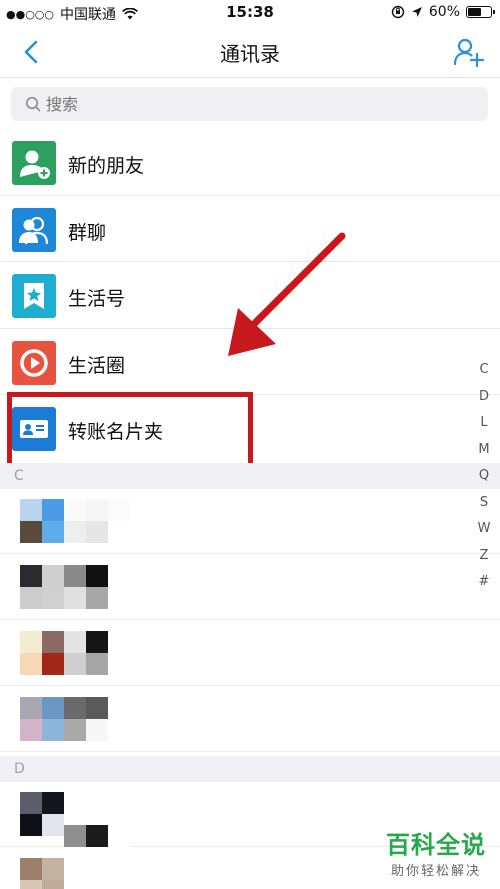 Image resolution: width=500 pixels, height=889 pixels. What do you see at coordinates (250, 476) in the screenshot?
I see `section-header-c: C` at bounding box center [250, 476].